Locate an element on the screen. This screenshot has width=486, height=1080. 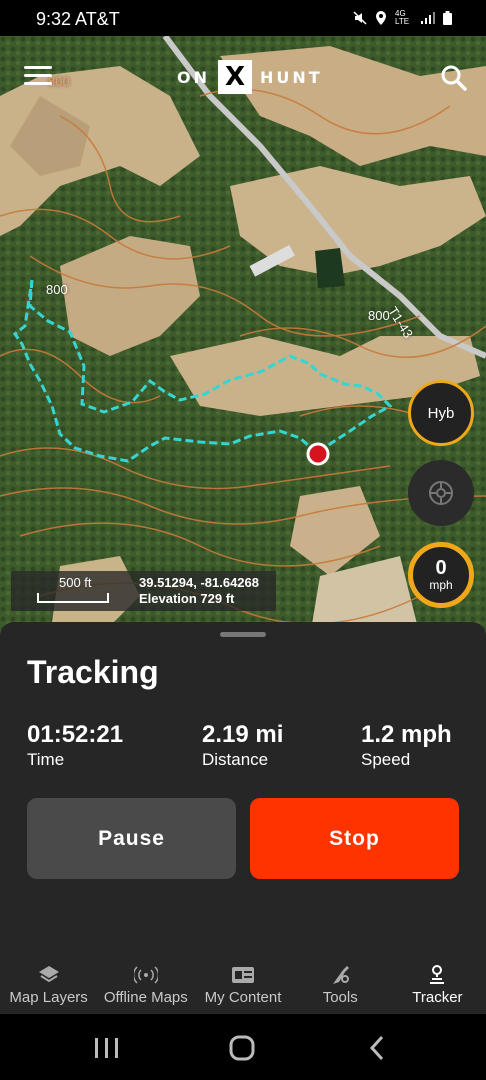
speed-unit: mph is located at coordinates (441, 585).